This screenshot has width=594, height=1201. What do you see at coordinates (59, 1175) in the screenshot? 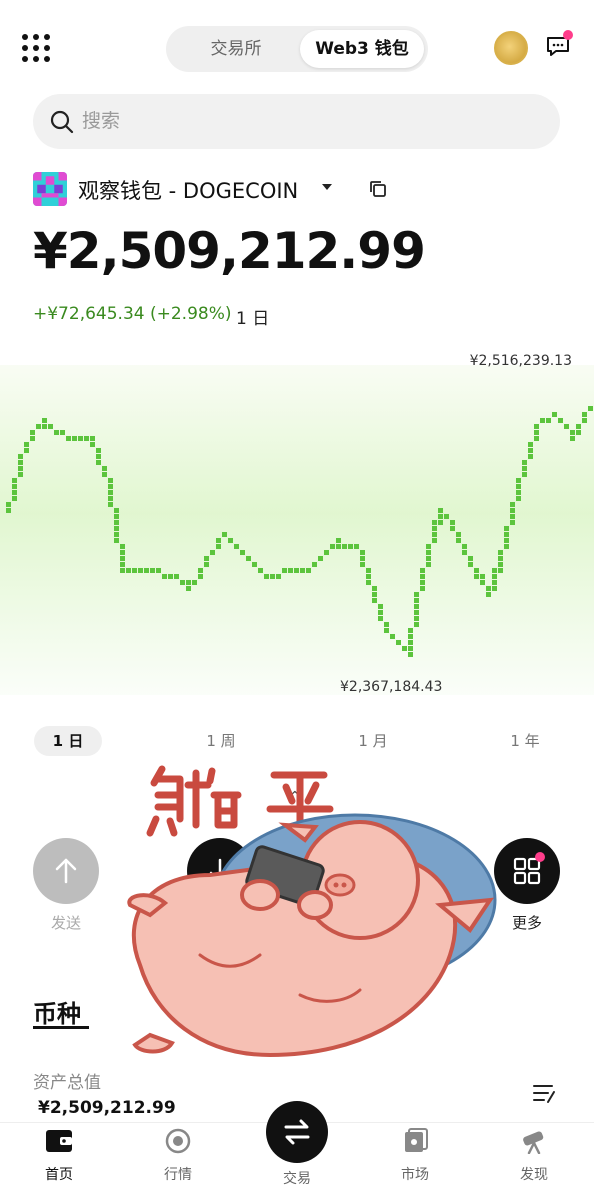
I see `nav-home-label: 首页` at bounding box center [59, 1175].